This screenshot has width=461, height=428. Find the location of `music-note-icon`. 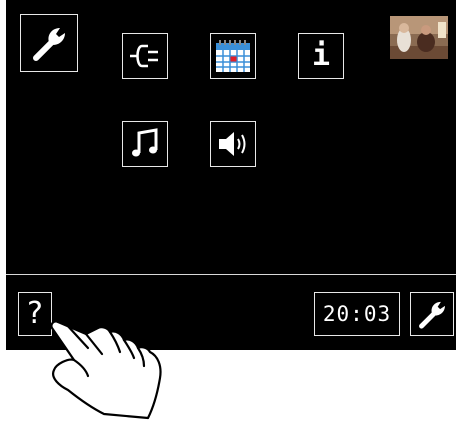

music-note-icon is located at coordinates (145, 142).